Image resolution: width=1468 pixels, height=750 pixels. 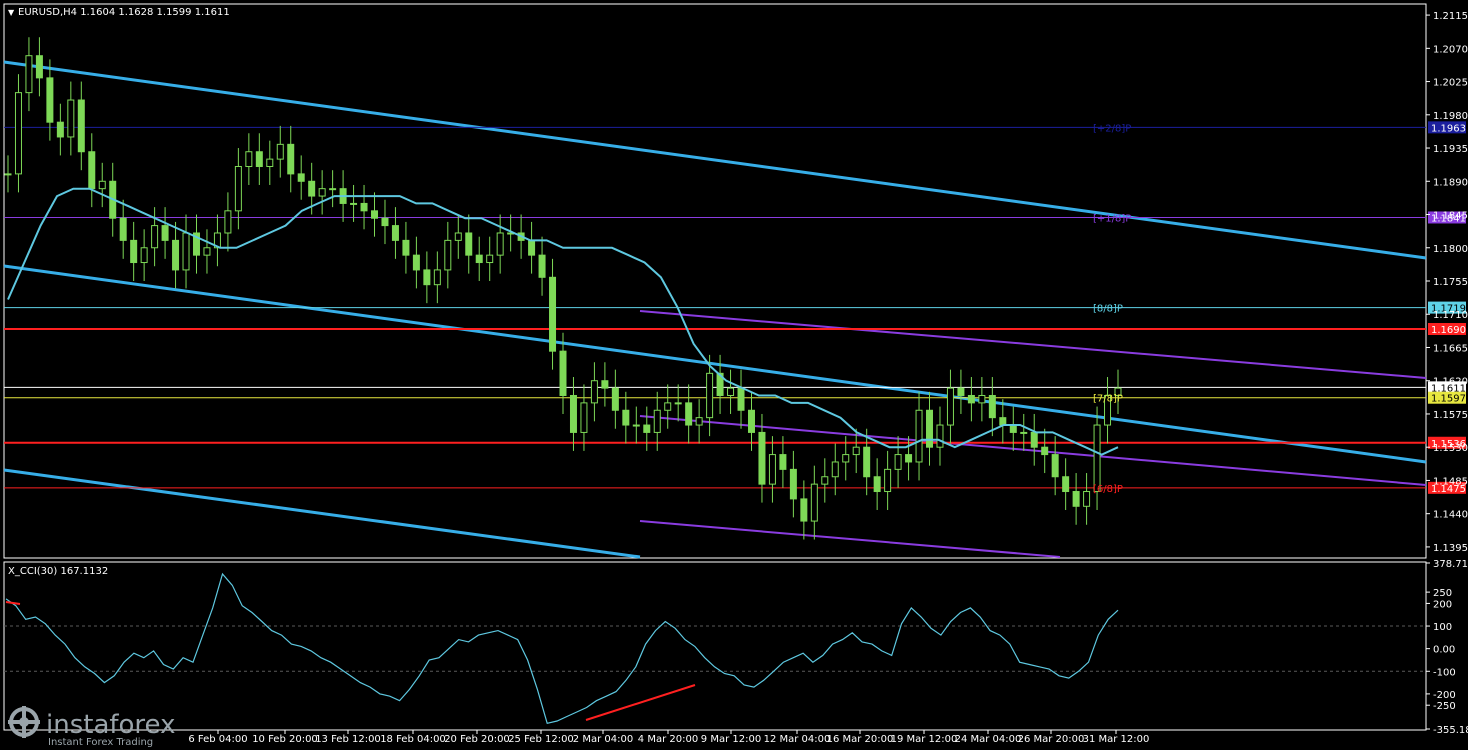 I want to click on price-axis-label: 1.1890, so click(x=1450, y=182).